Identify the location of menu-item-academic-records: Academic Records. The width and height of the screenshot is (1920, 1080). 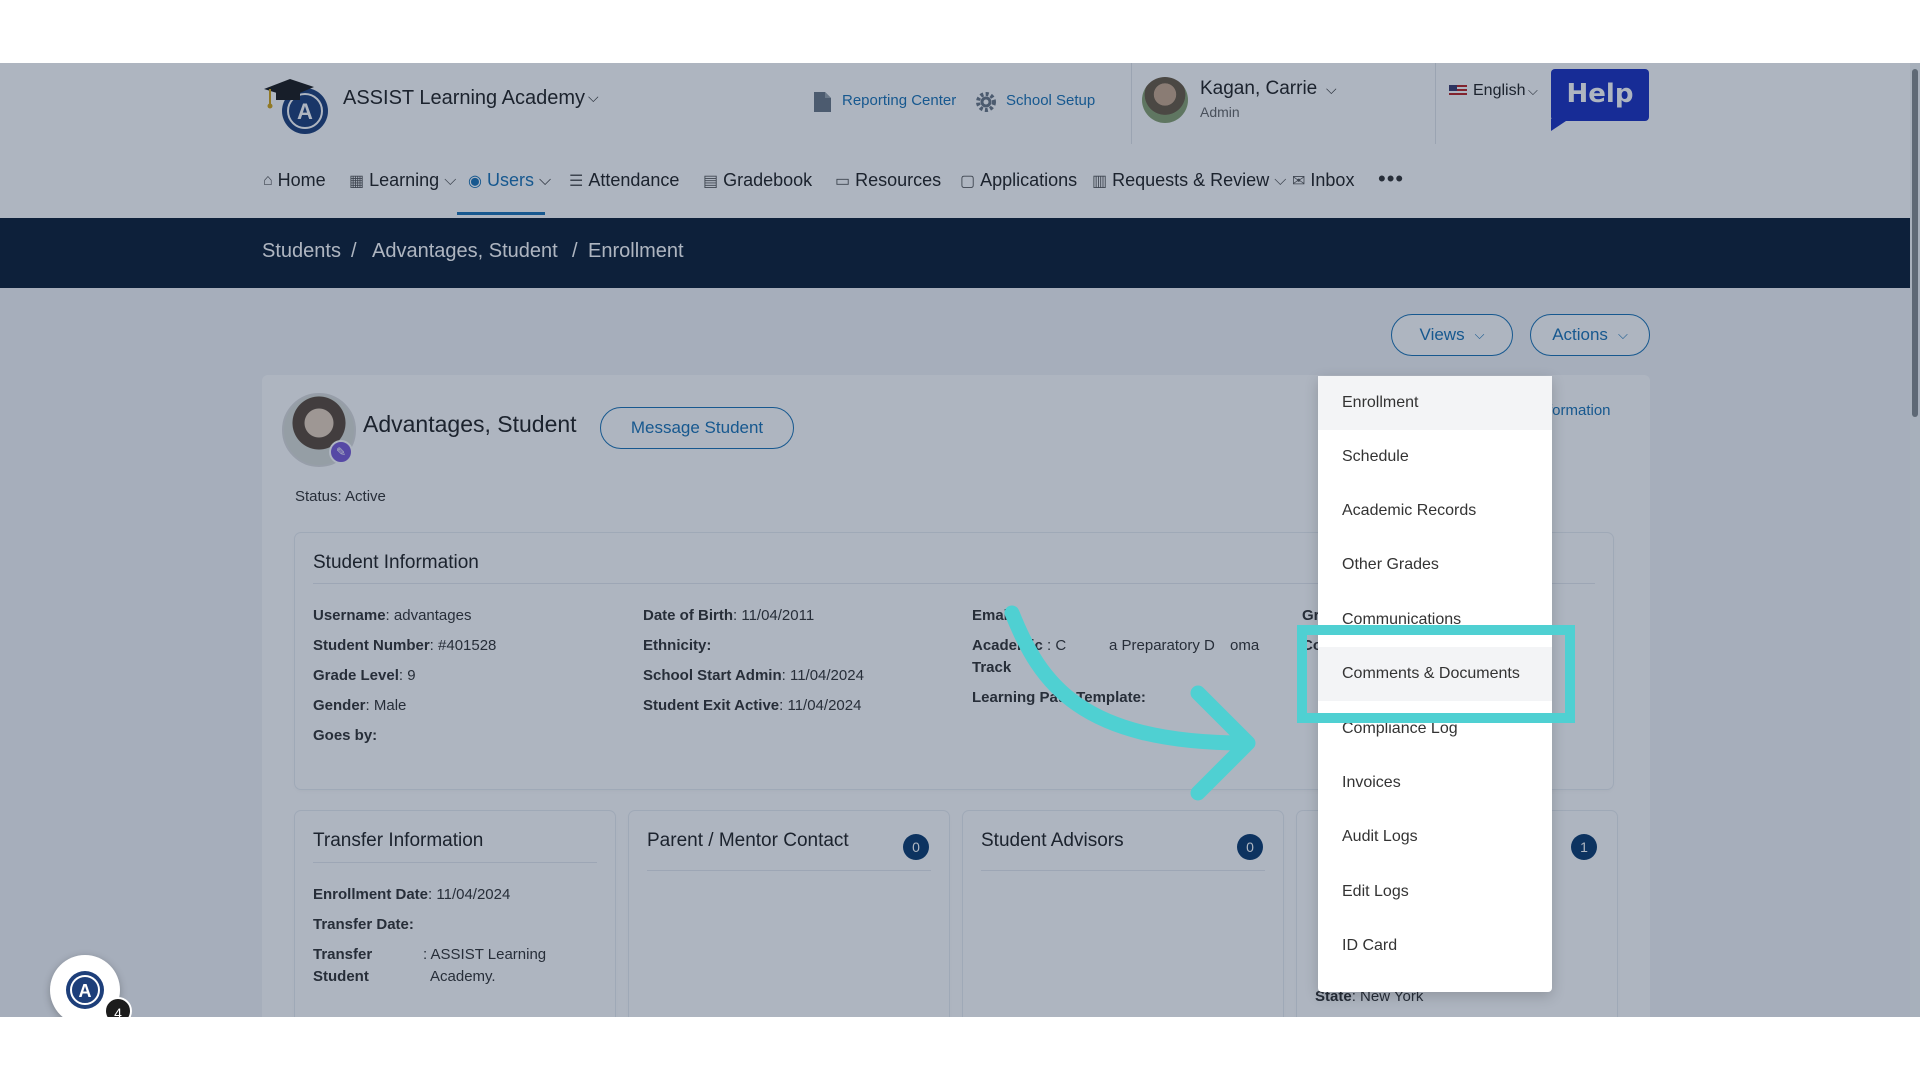
(1435, 511).